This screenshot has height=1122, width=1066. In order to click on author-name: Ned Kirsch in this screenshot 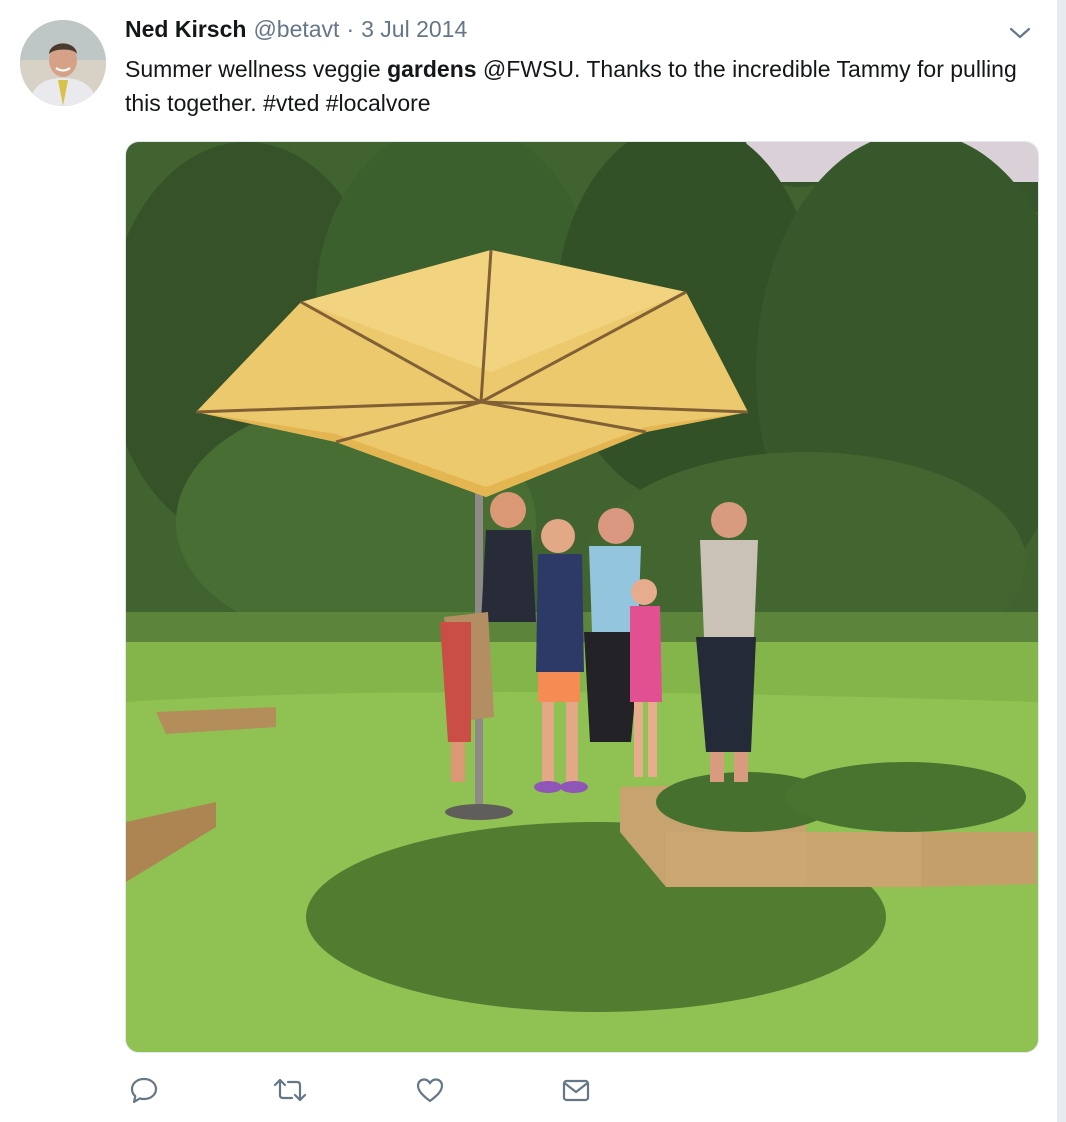, I will do `click(185, 29)`.